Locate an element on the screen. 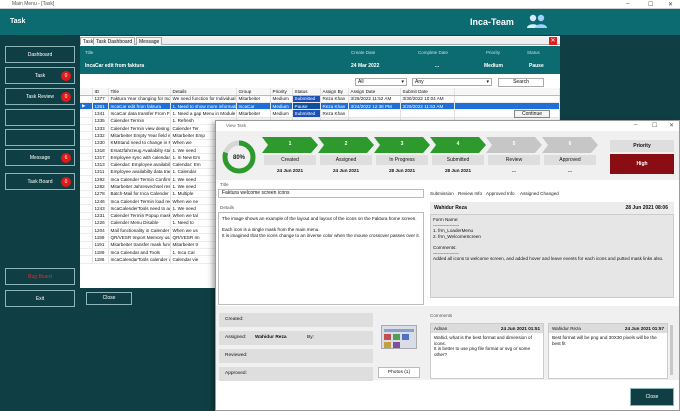  photos-button: Photos (1) is located at coordinates (399, 372).